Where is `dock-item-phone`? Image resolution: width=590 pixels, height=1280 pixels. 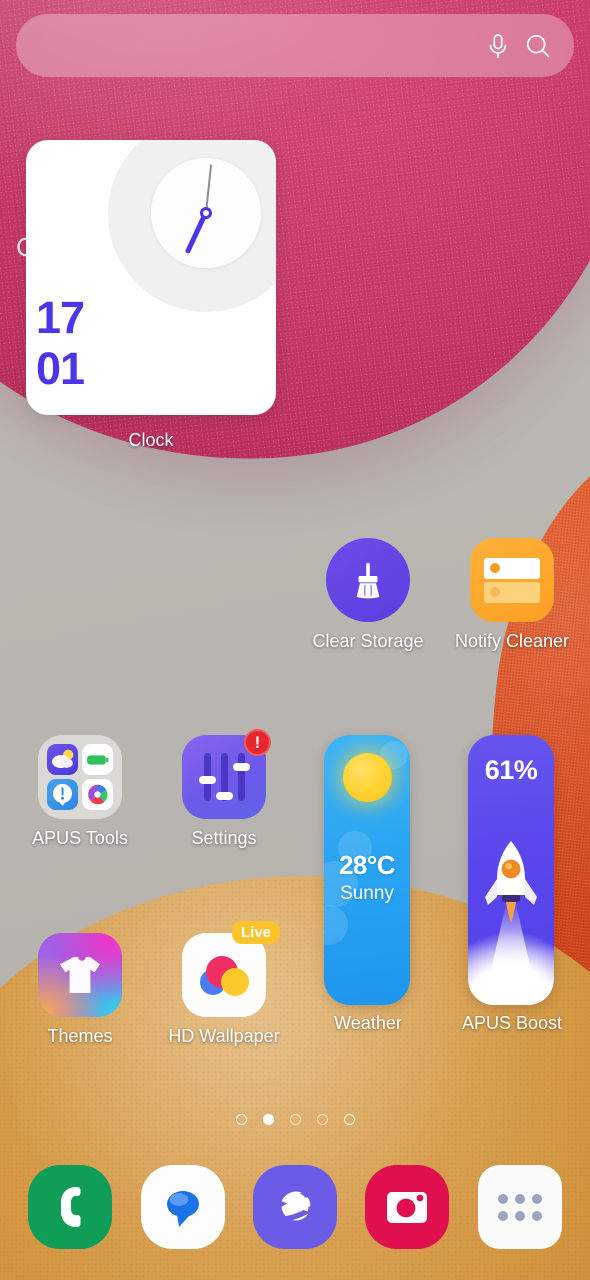
dock-item-phone is located at coordinates (70, 1207).